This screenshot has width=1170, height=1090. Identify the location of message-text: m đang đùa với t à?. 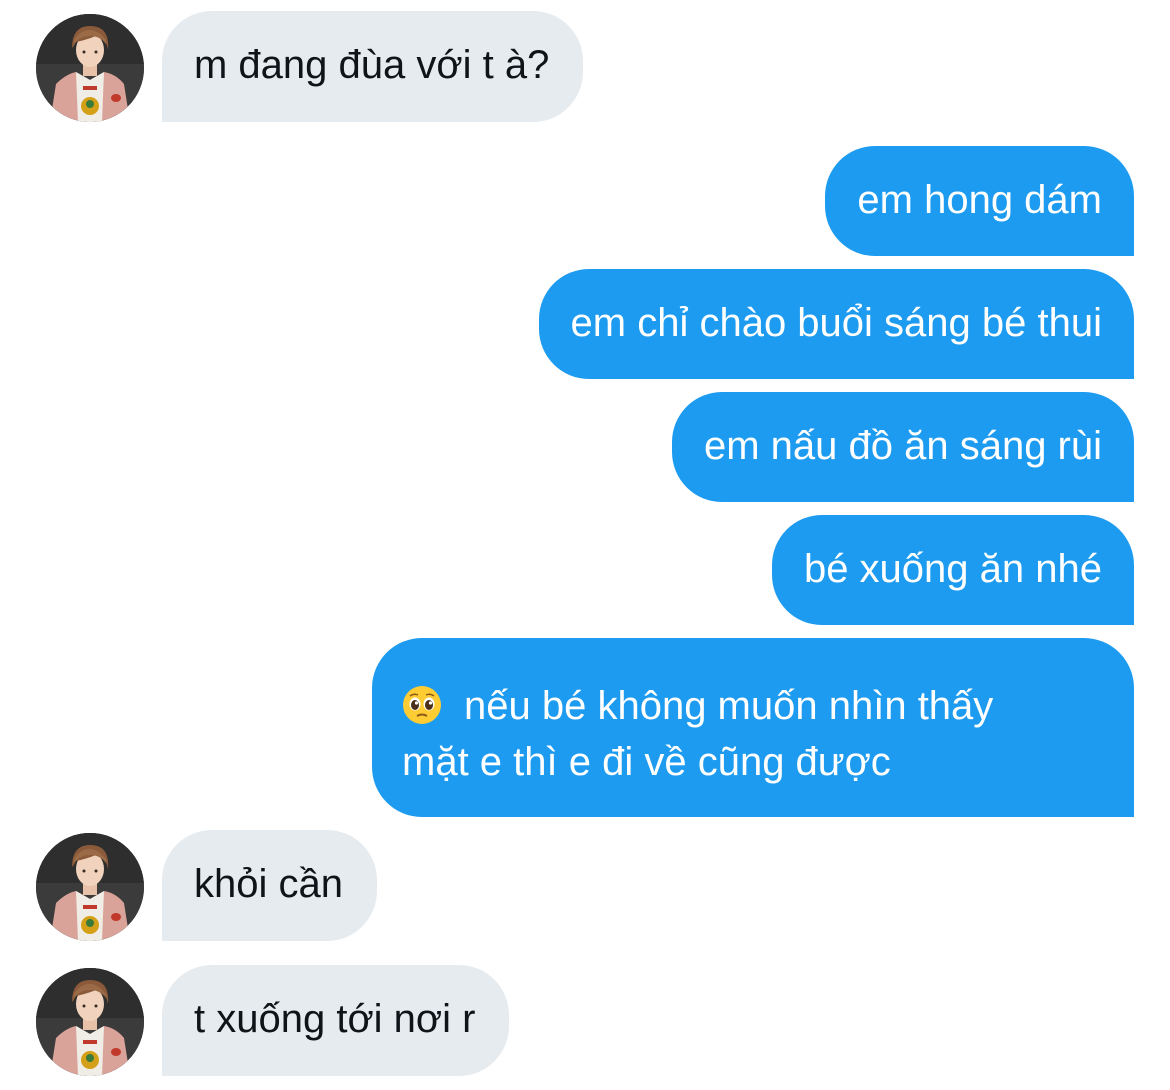
(372, 65).